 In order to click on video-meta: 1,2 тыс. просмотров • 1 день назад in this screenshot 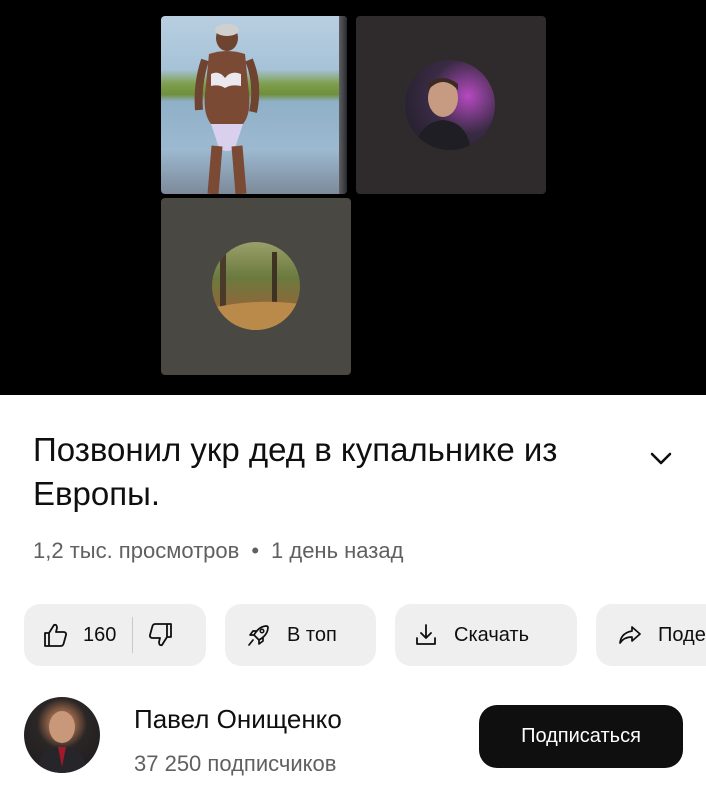, I will do `click(218, 551)`.